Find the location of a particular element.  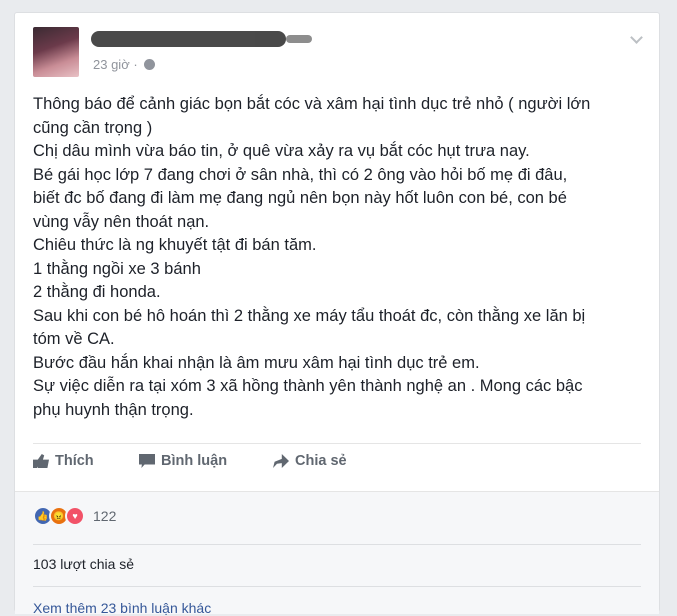

actions-divider is located at coordinates (337, 443).